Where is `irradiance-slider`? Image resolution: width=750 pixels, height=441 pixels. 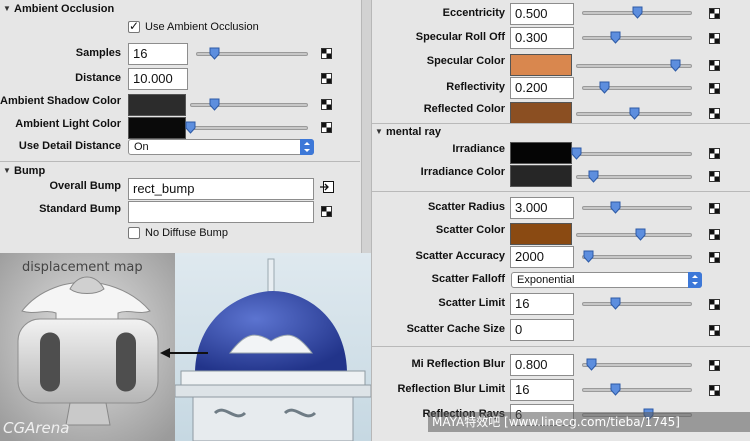 irradiance-slider is located at coordinates (631, 154).